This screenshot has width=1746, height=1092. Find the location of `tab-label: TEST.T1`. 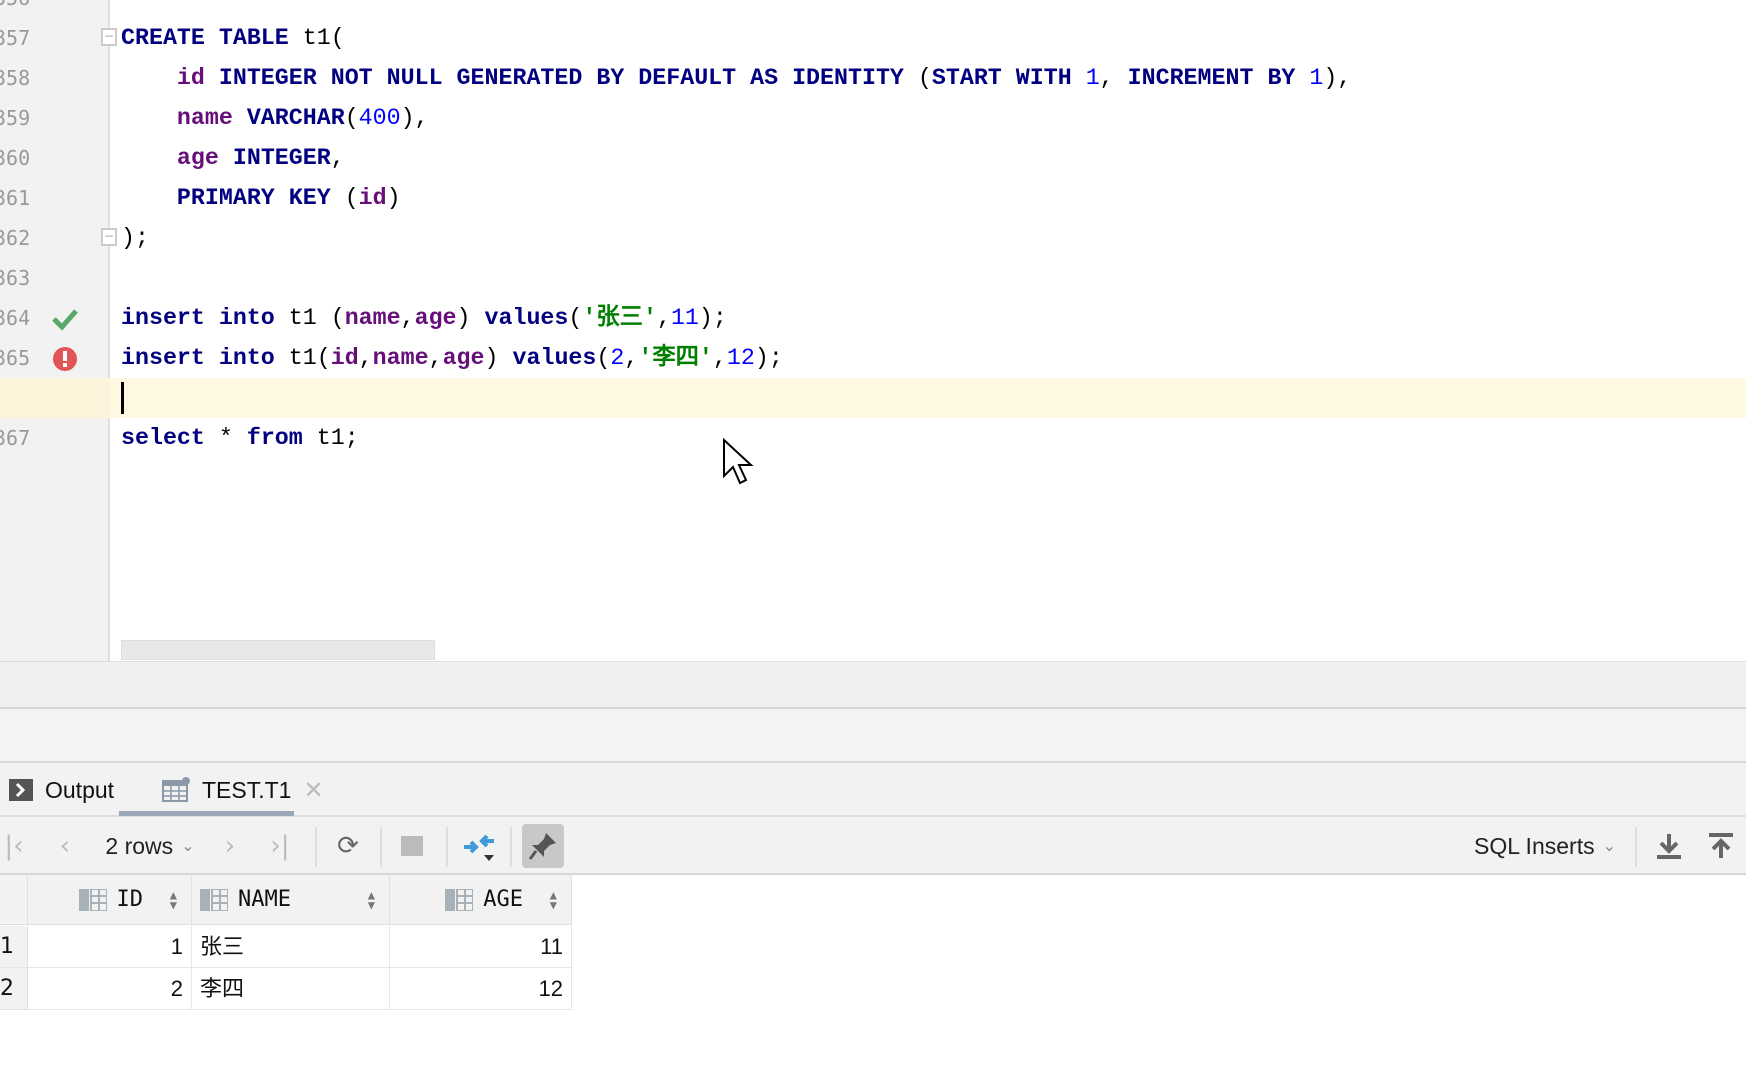

tab-label: TEST.T1 is located at coordinates (247, 789).